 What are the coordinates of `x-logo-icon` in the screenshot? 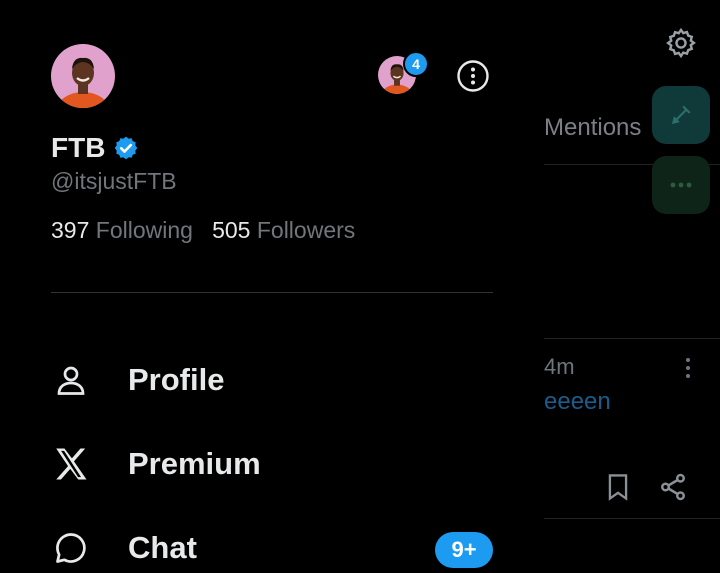 It's located at (71, 464).